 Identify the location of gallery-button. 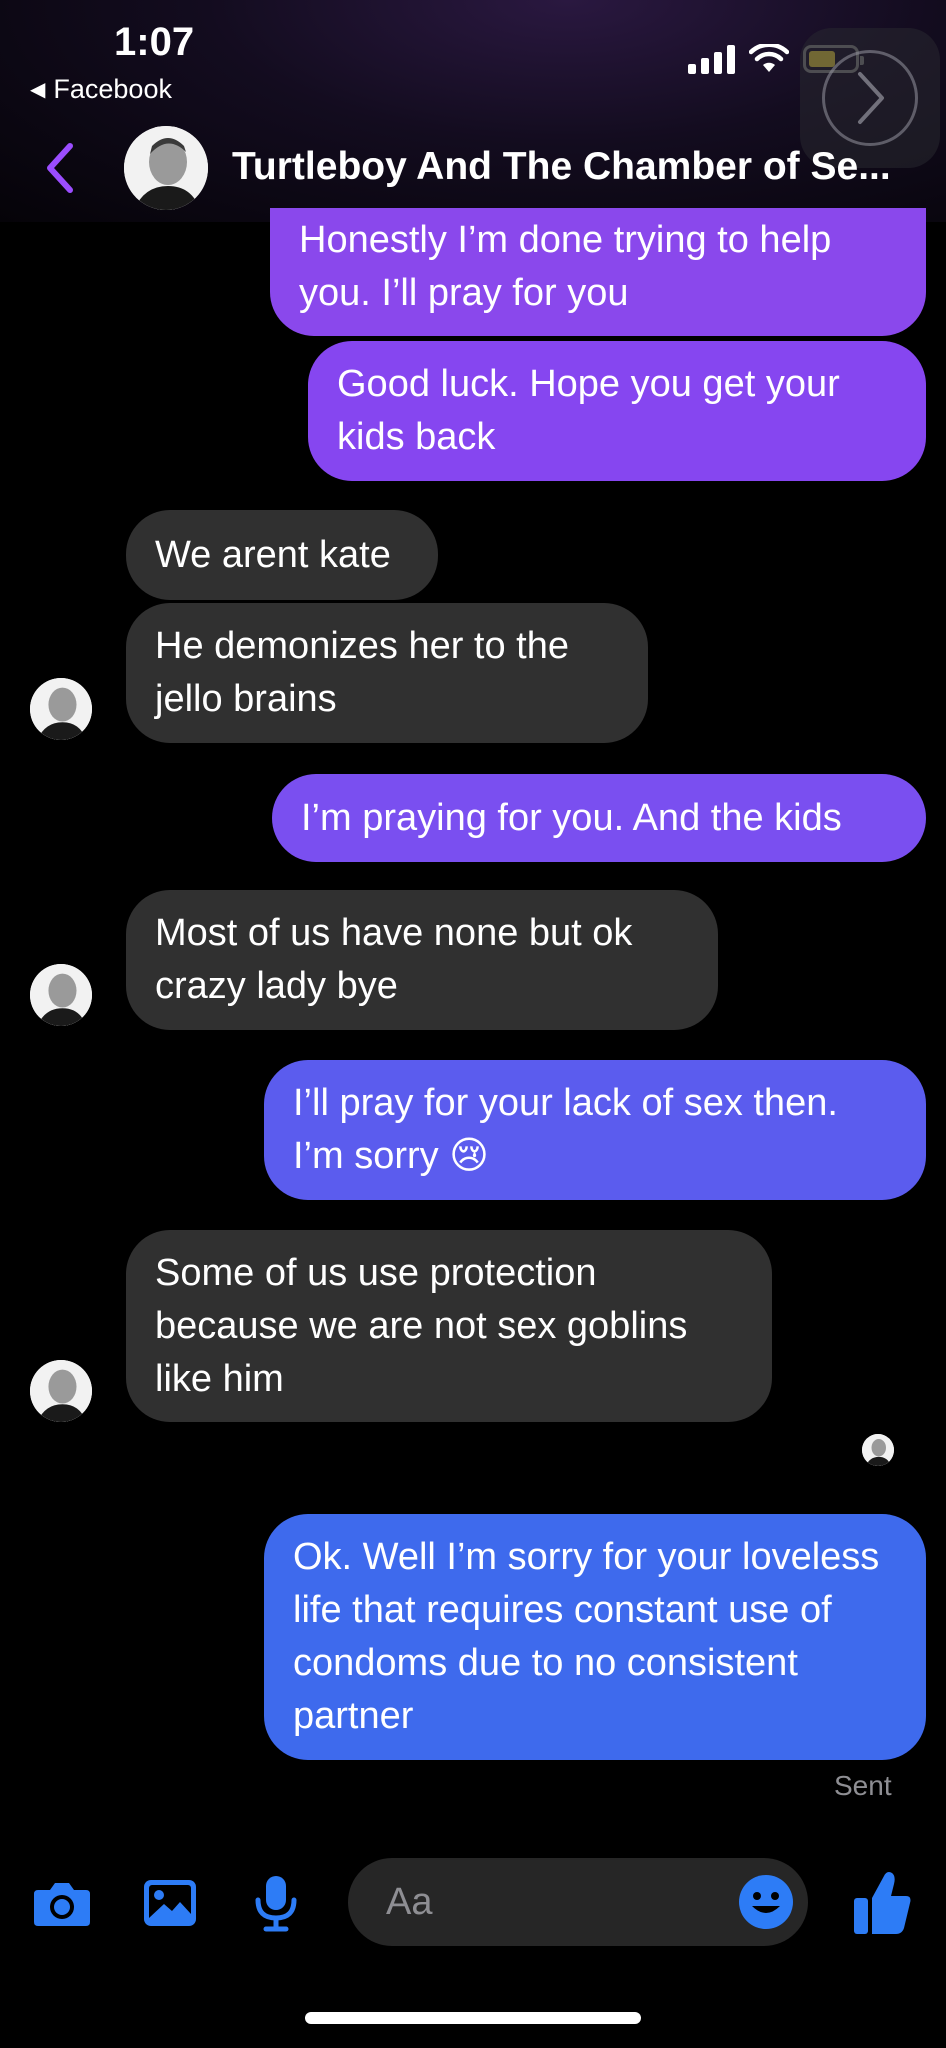
(170, 1903).